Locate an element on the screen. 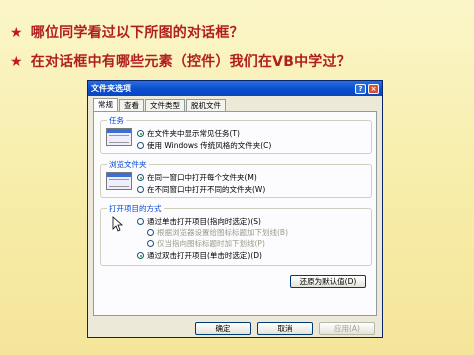  question-line-2: ★ 在对话框中有哪些元素（控件）我们在VB中学过？ is located at coordinates (180, 61).